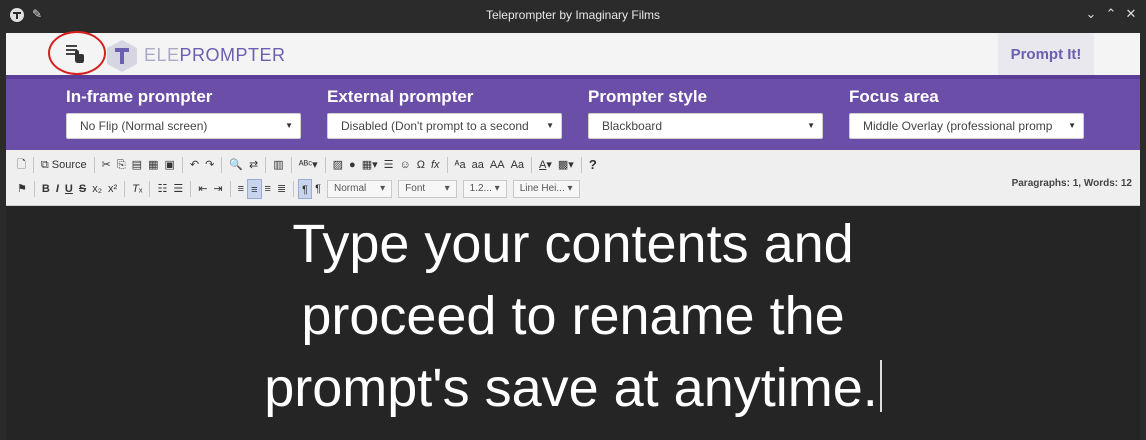  I want to click on copy-icon: ⎘, so click(121, 165).